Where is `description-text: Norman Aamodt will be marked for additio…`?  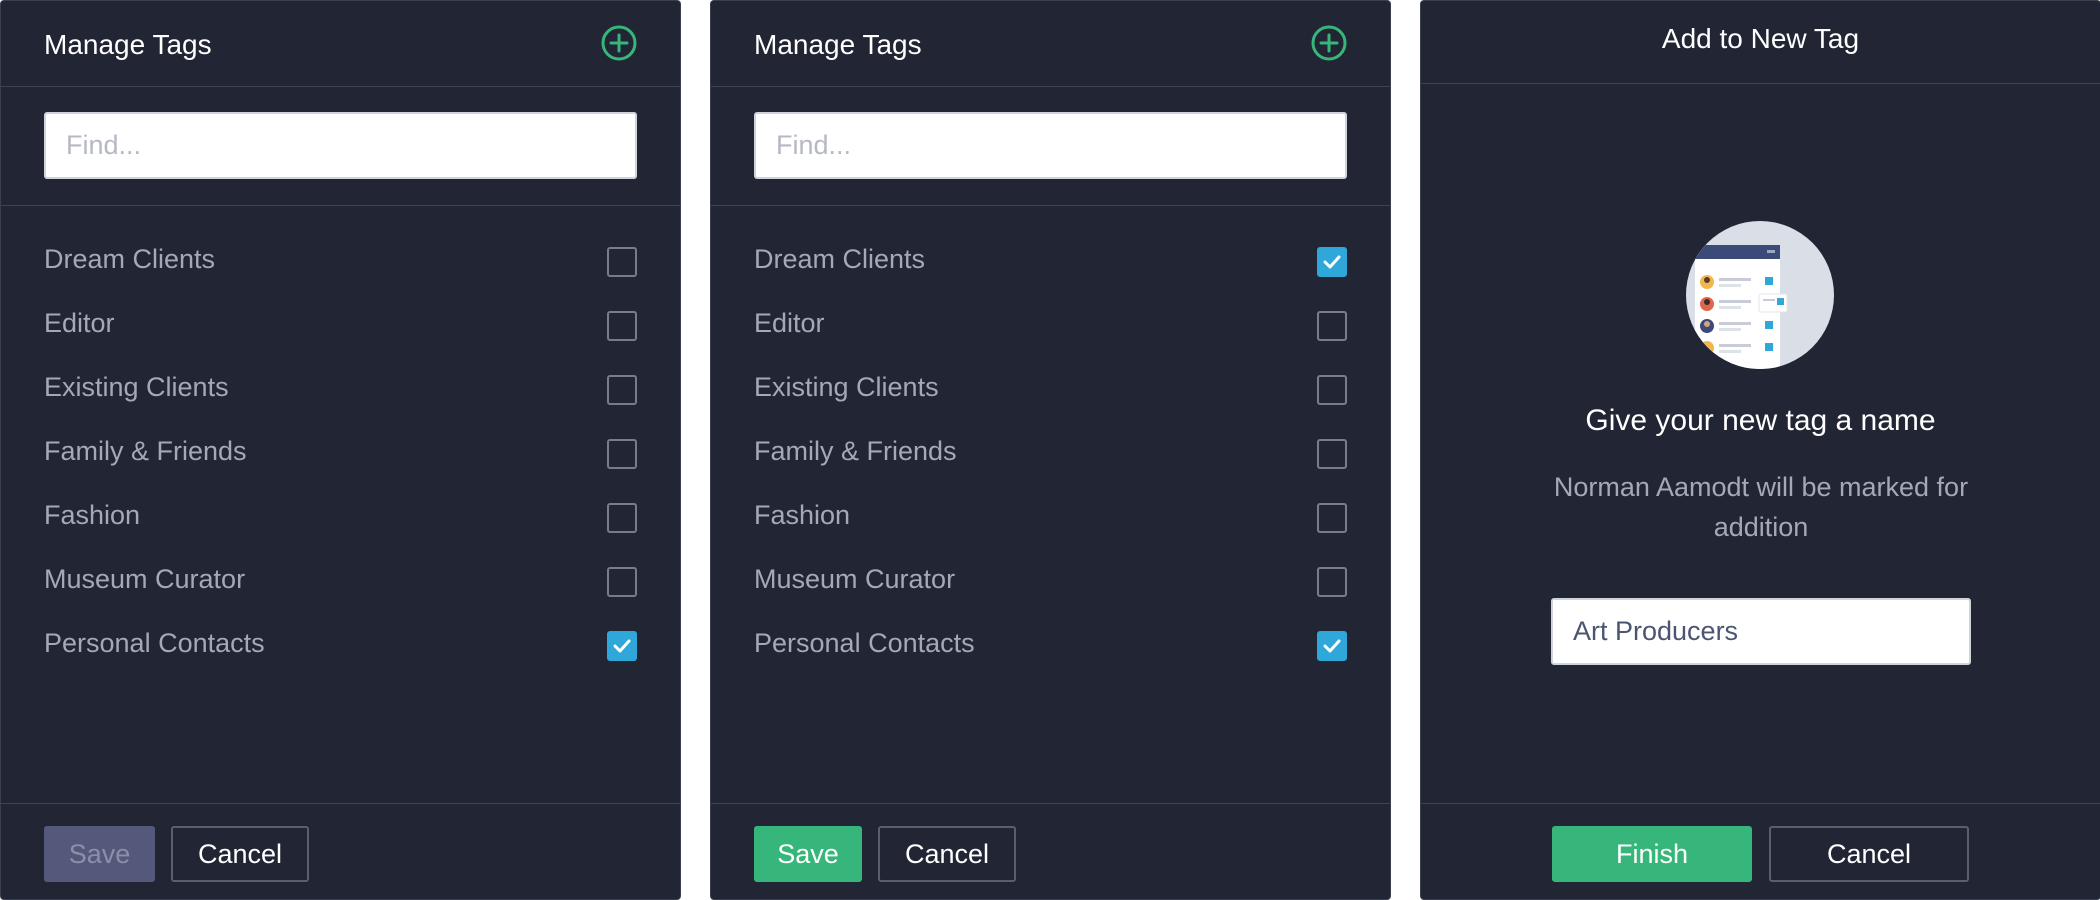 description-text: Norman Aamodt will be marked for additio… is located at coordinates (1761, 507).